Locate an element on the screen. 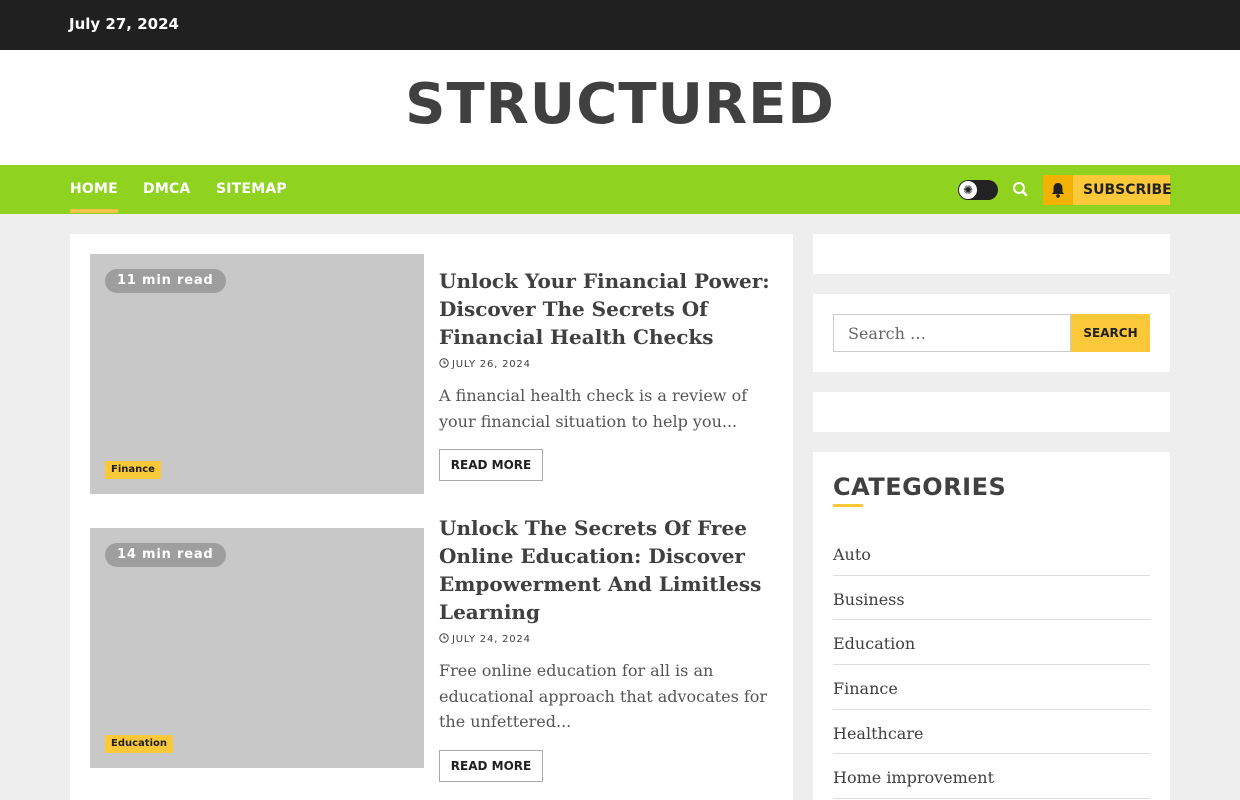 Image resolution: width=1240 pixels, height=800 pixels. nav-item-dmca: DMCA is located at coordinates (166, 189).